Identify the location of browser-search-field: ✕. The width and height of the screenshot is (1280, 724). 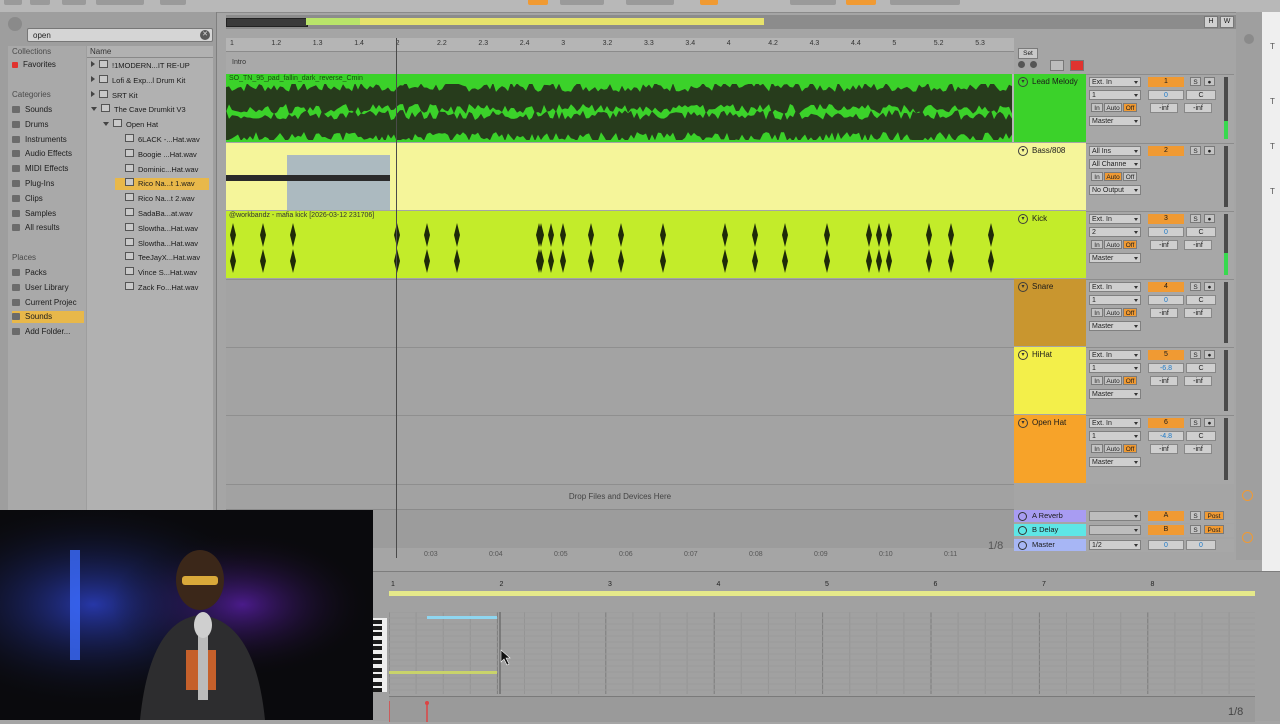
(120, 35).